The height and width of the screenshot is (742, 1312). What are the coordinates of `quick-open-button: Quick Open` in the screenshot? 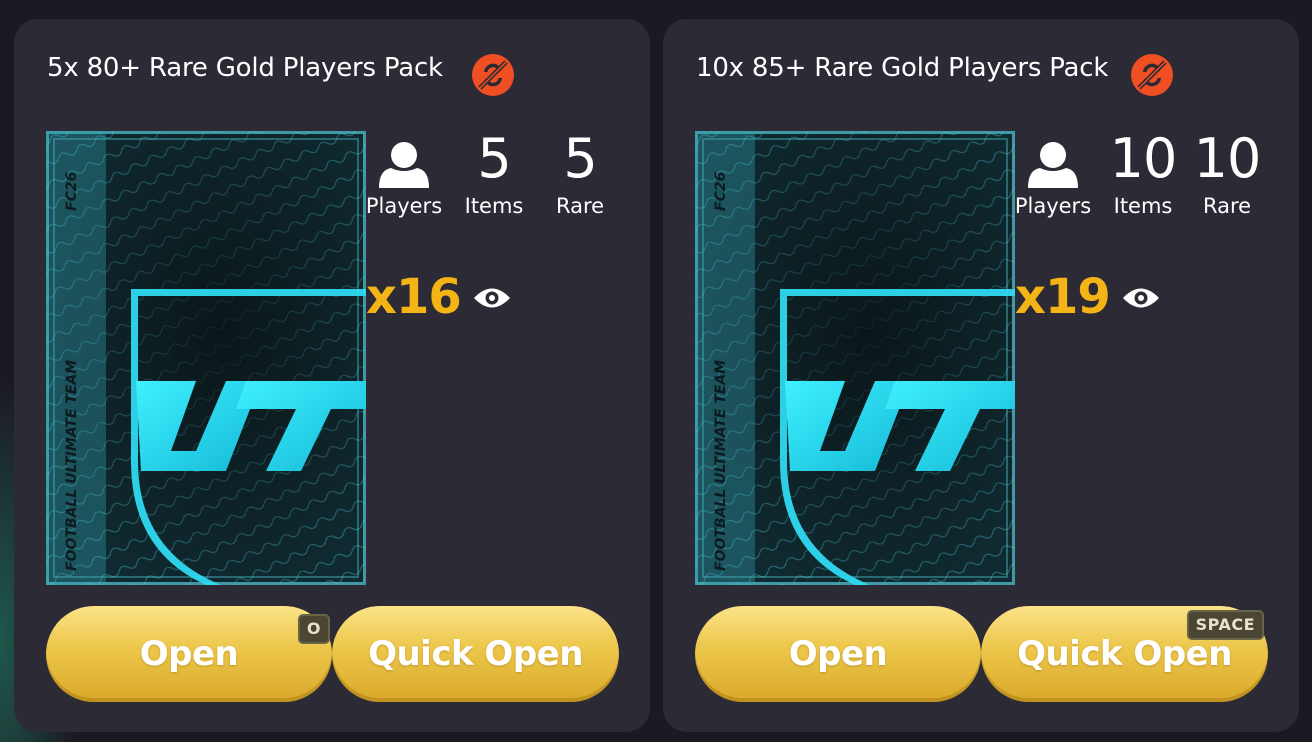 It's located at (475, 654).